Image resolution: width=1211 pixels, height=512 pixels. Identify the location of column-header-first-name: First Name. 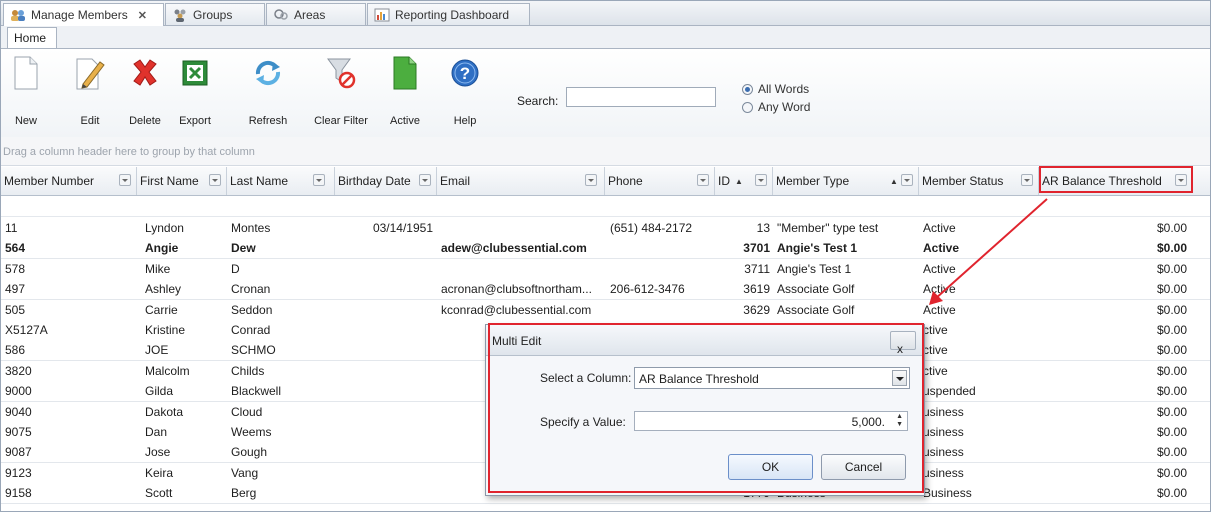
(182, 181).